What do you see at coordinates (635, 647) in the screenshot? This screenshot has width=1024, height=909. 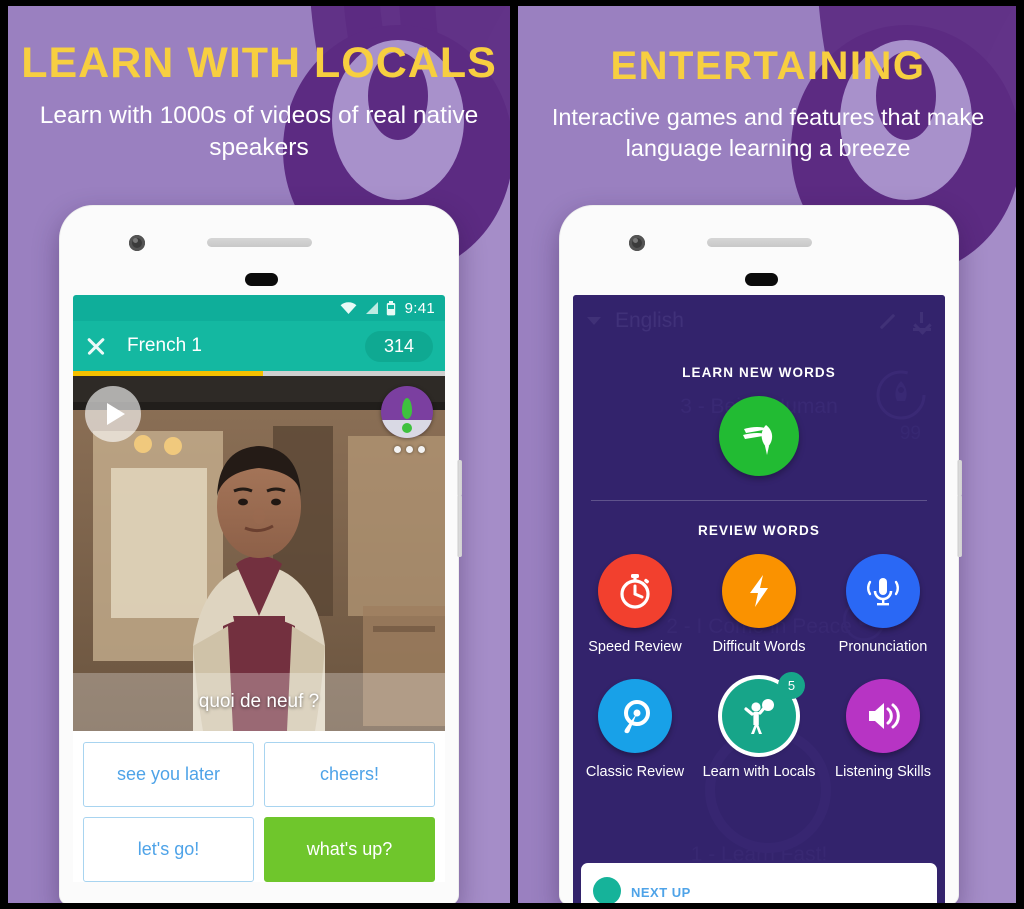 I see `review-item-label: Speed Review` at bounding box center [635, 647].